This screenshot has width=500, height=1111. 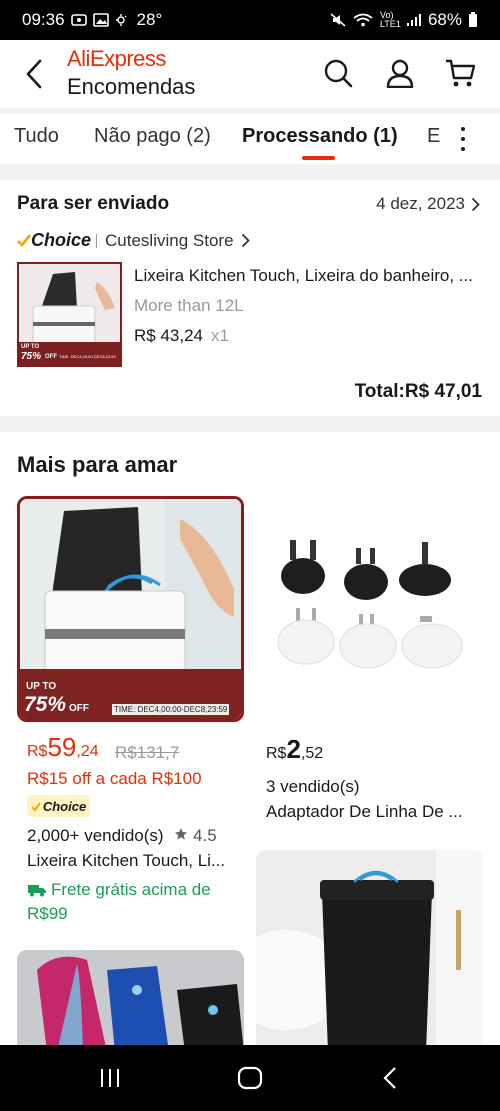 What do you see at coordinates (318, 158) in the screenshot?
I see `active-tab-indicator` at bounding box center [318, 158].